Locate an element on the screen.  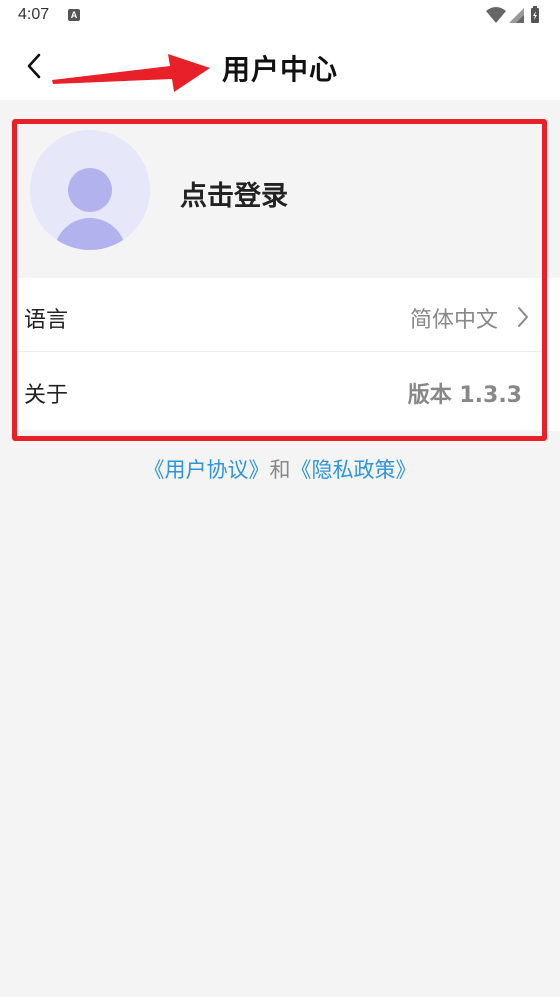
avatar is located at coordinates (90, 190).